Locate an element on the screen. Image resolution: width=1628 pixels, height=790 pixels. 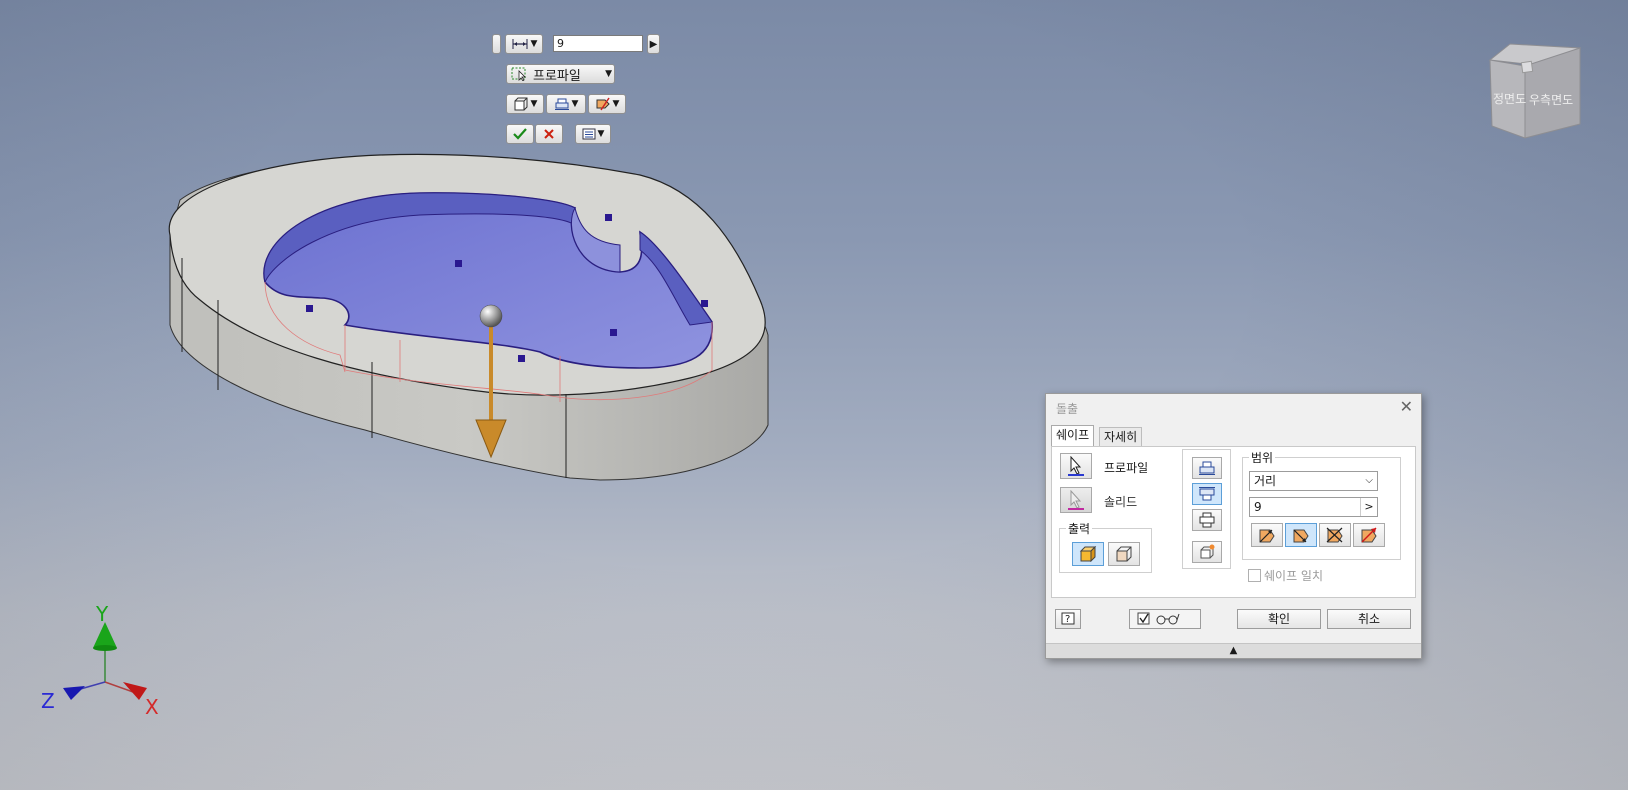
tab-shape: 쉐이프 is located at coordinates (1073, 436).